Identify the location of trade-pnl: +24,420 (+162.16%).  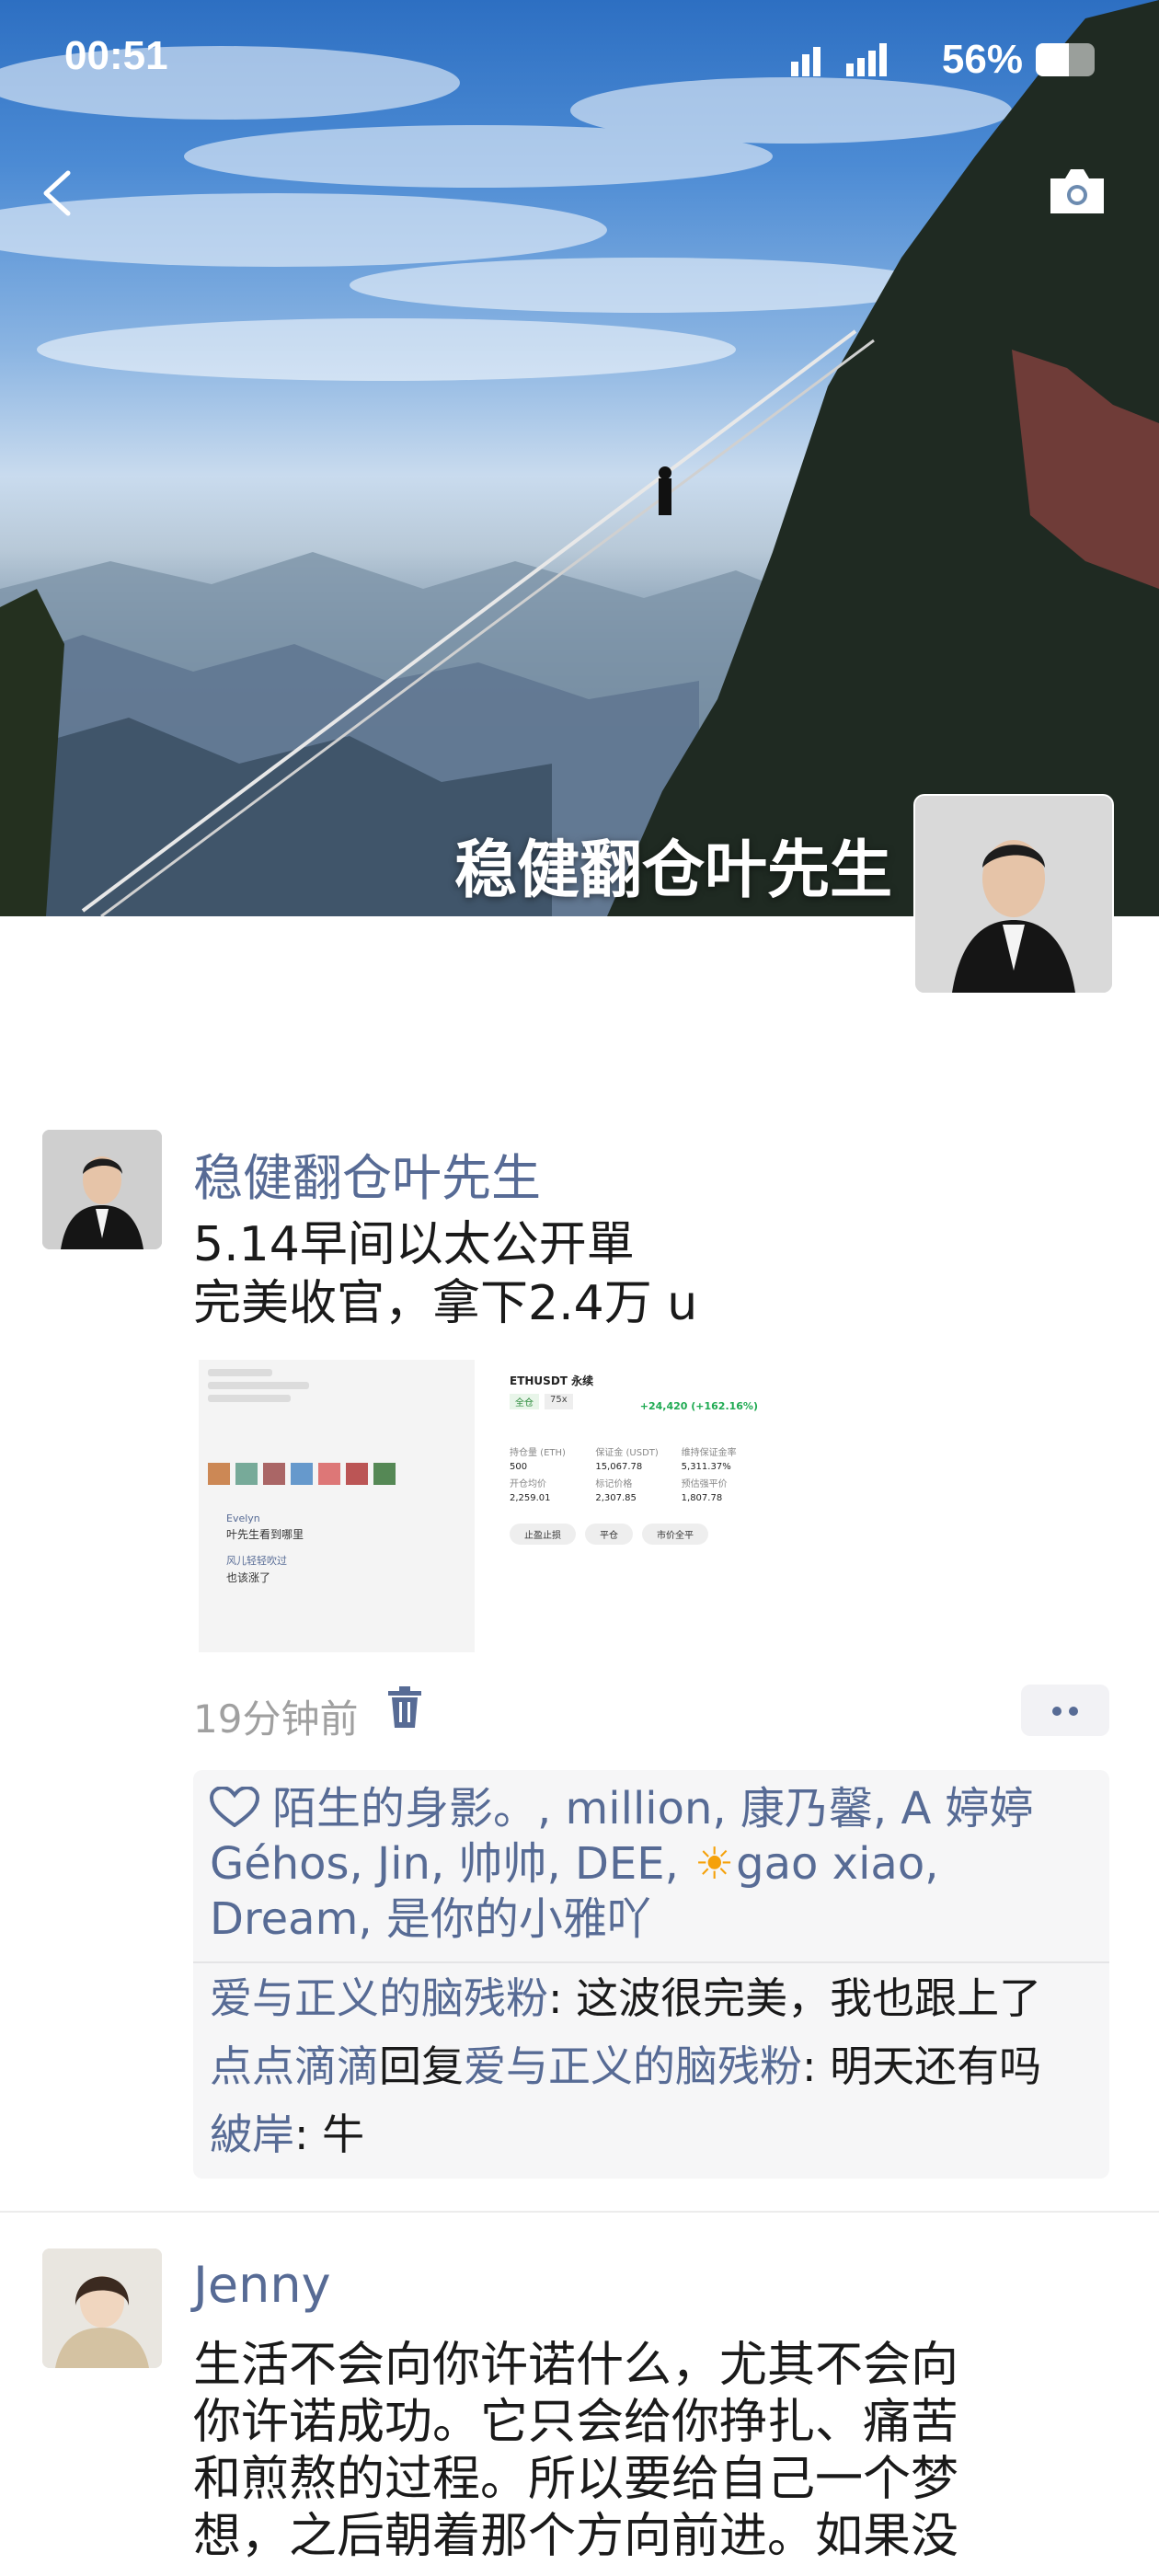
(698, 1406).